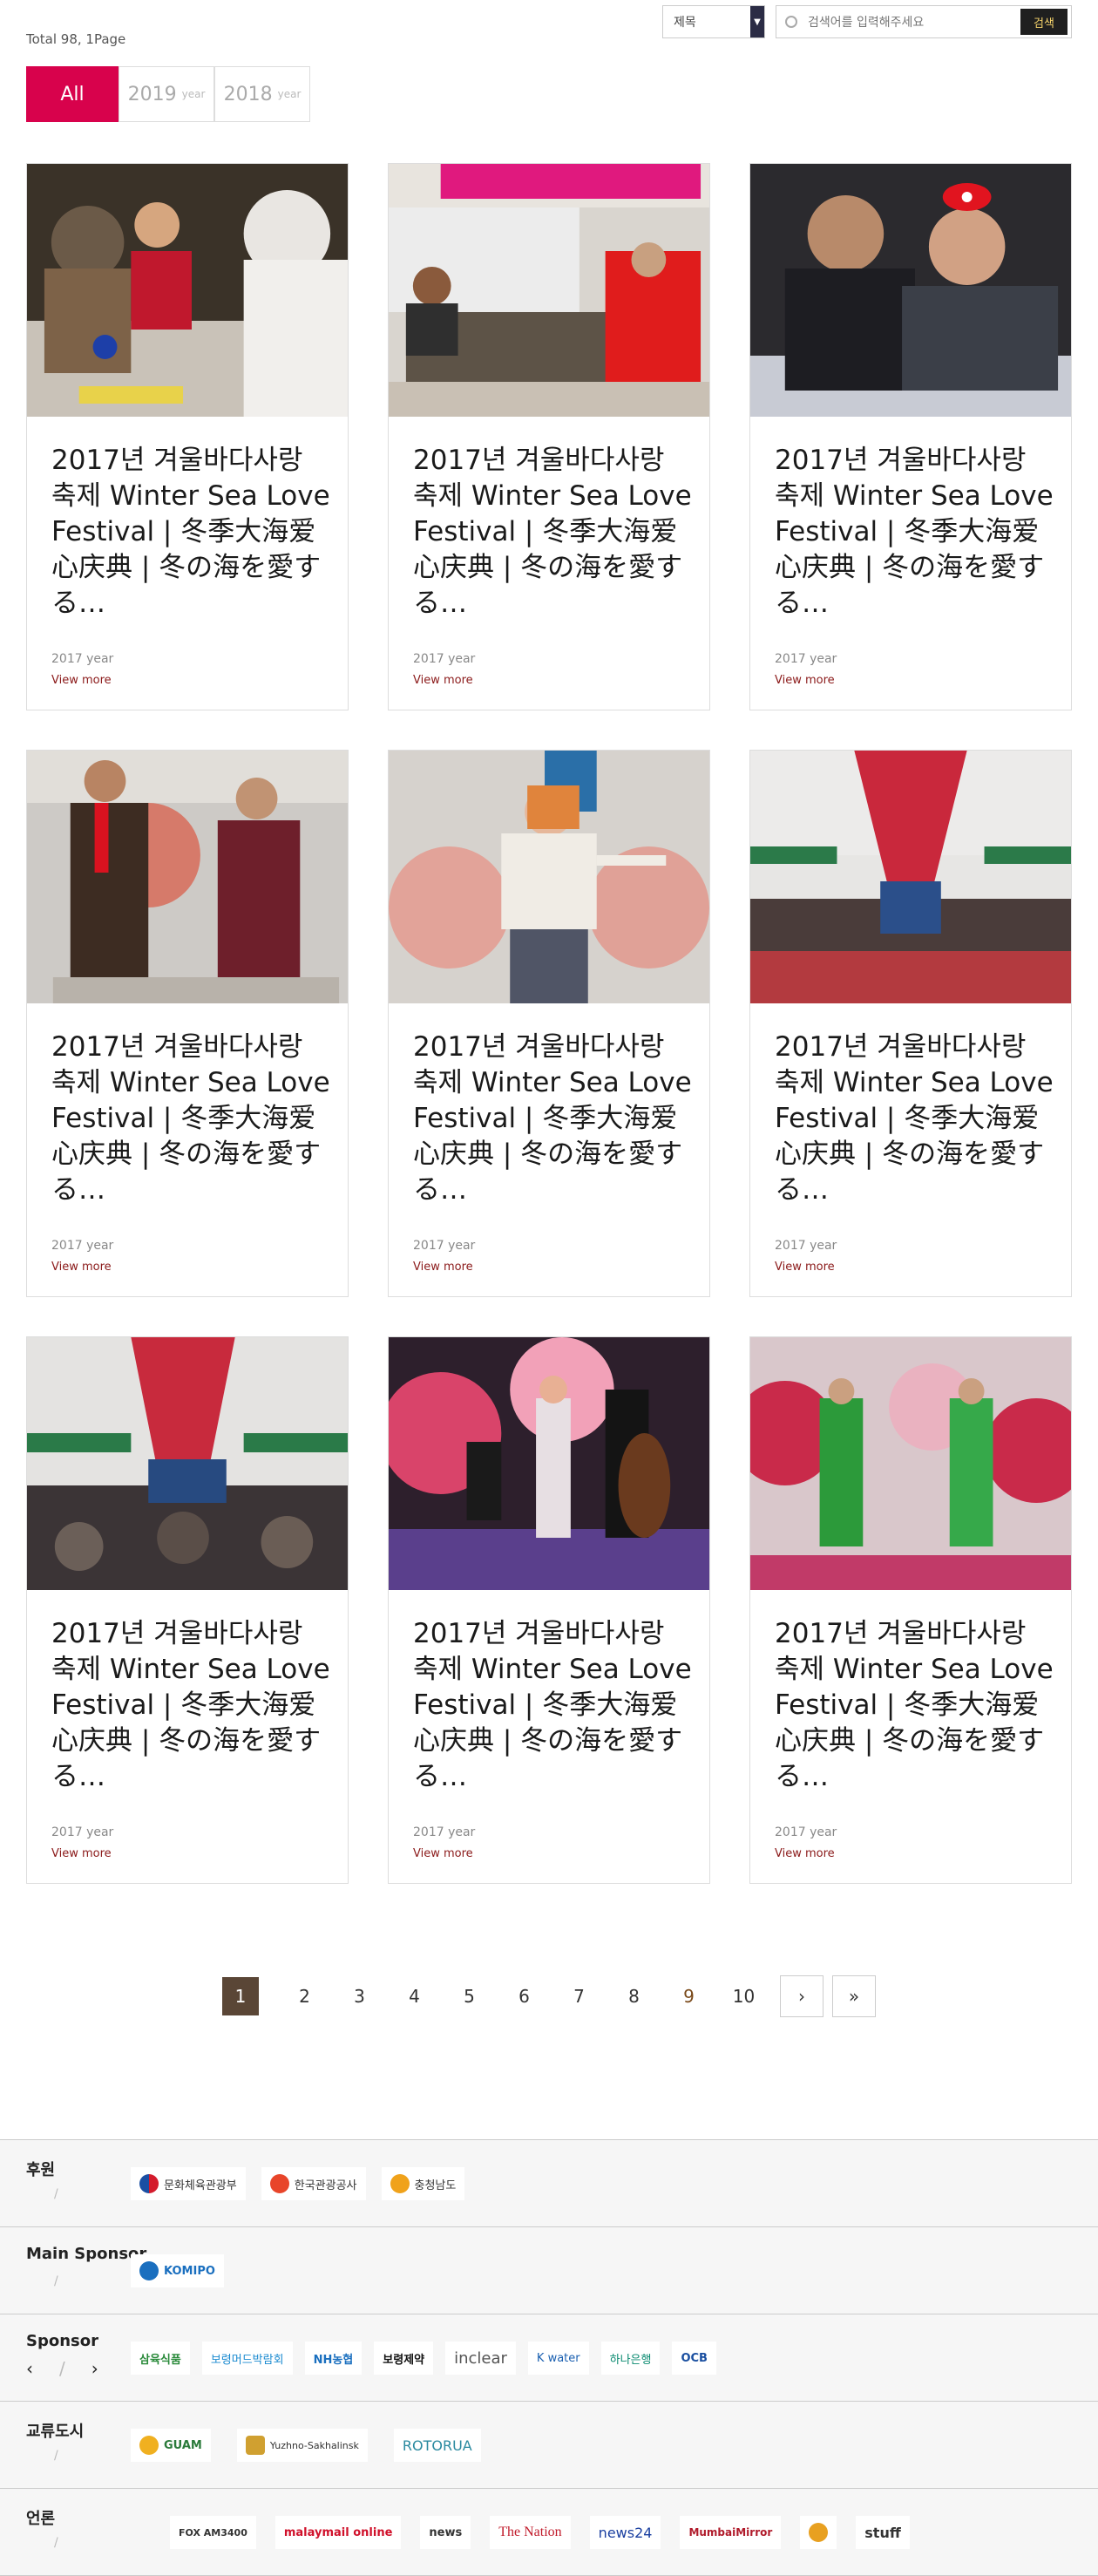  I want to click on tab-all: All, so click(72, 94).